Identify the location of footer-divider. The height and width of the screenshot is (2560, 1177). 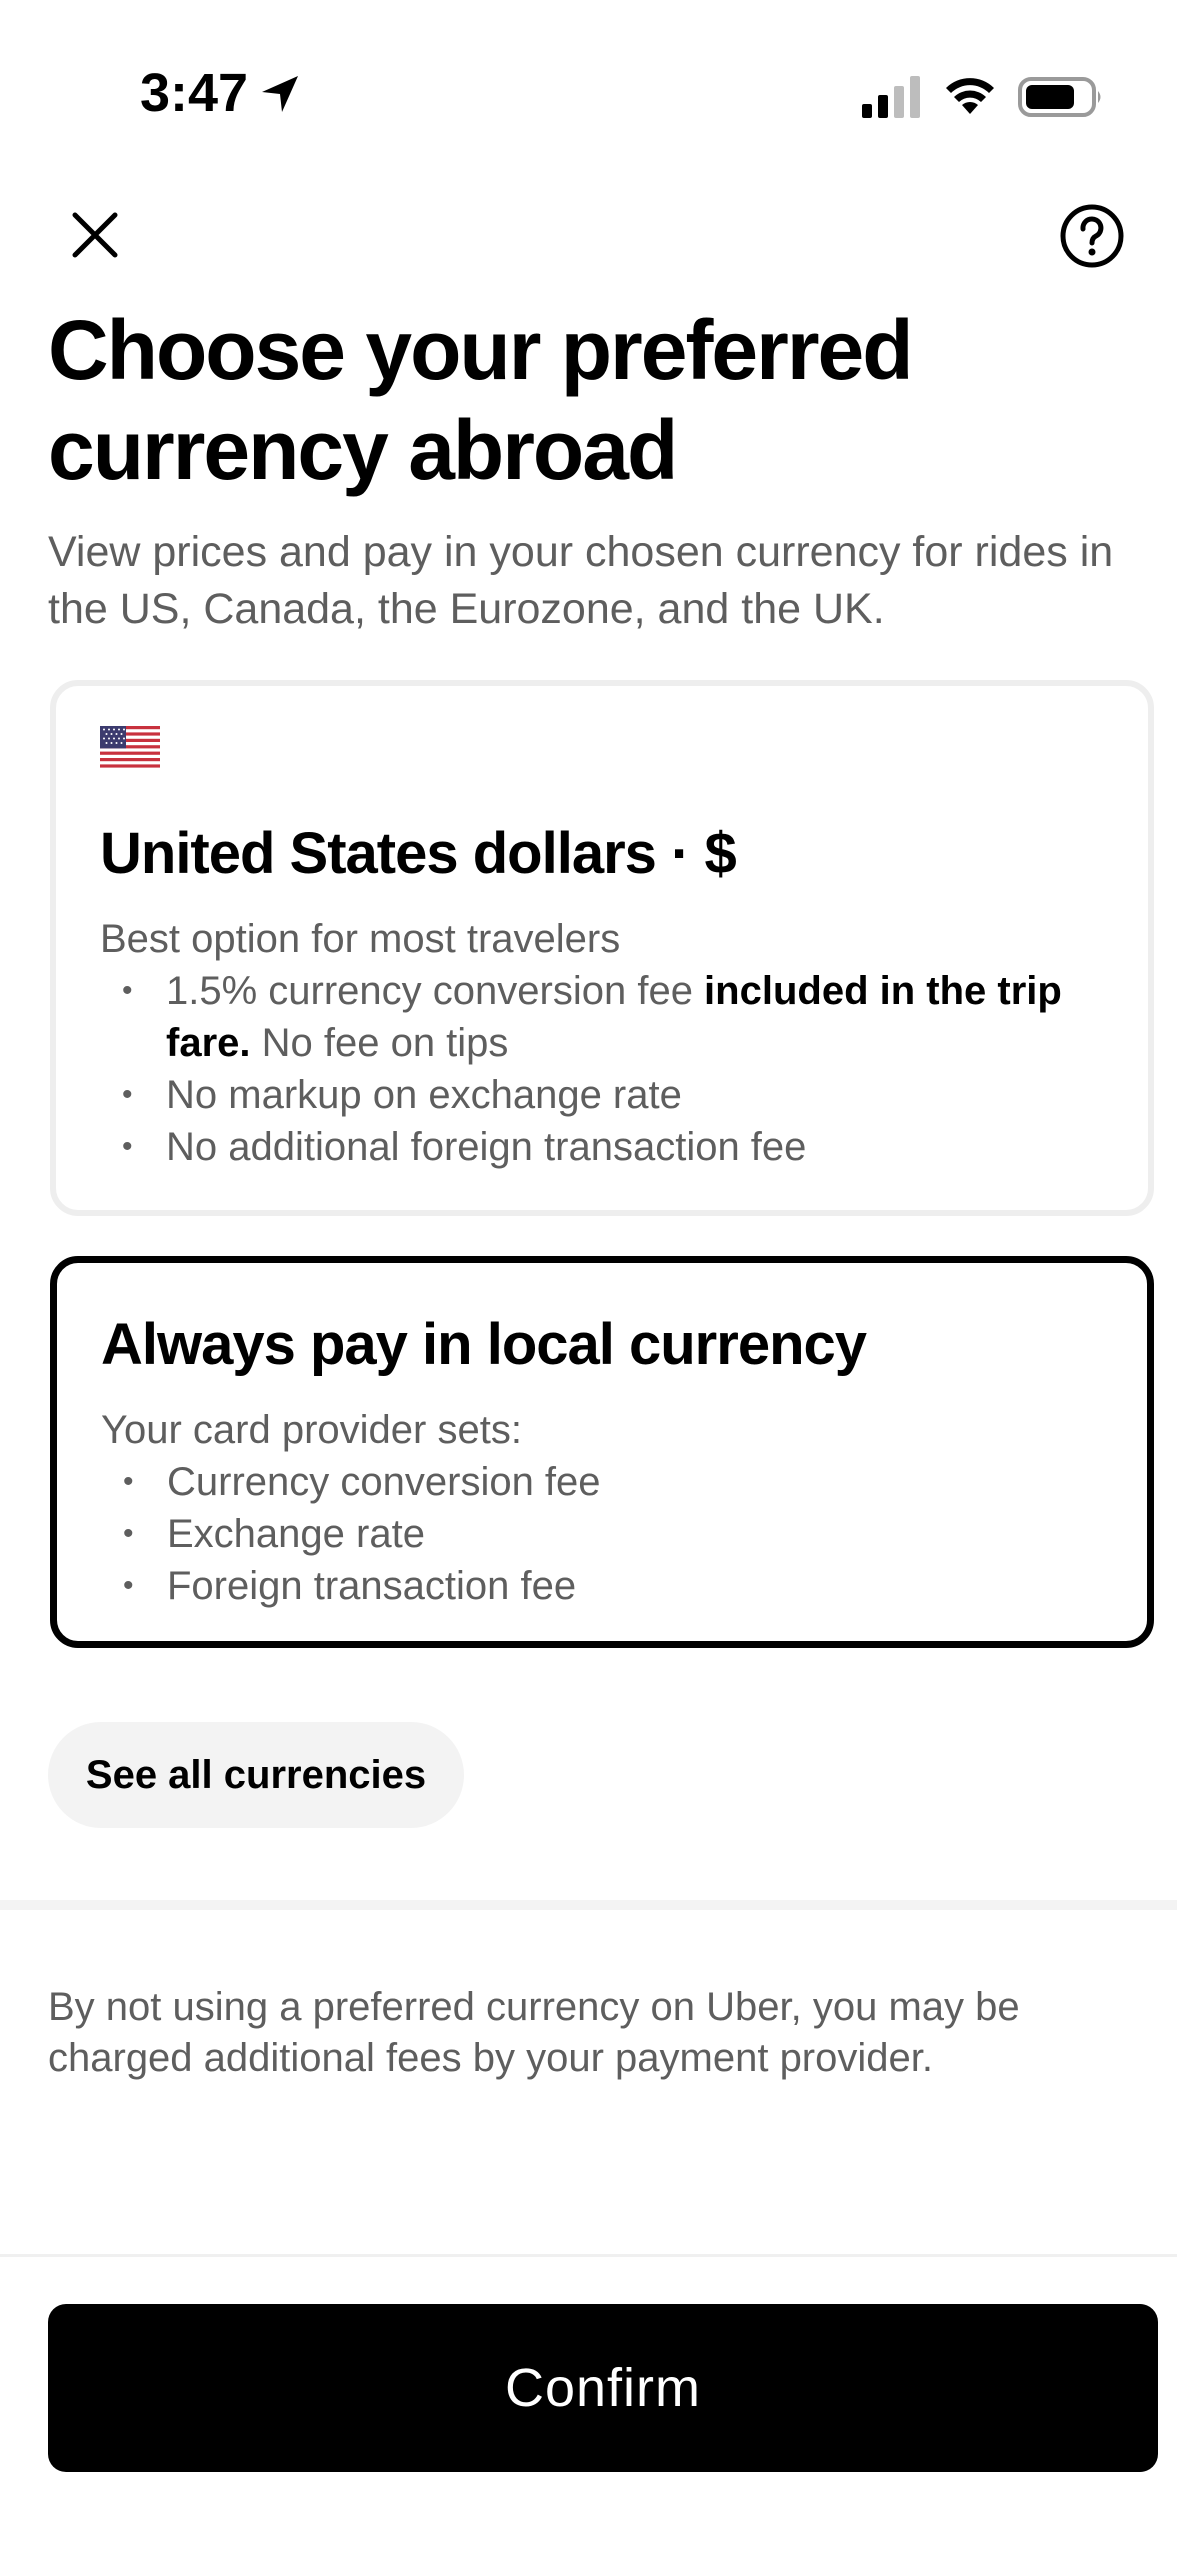
(588, 2255).